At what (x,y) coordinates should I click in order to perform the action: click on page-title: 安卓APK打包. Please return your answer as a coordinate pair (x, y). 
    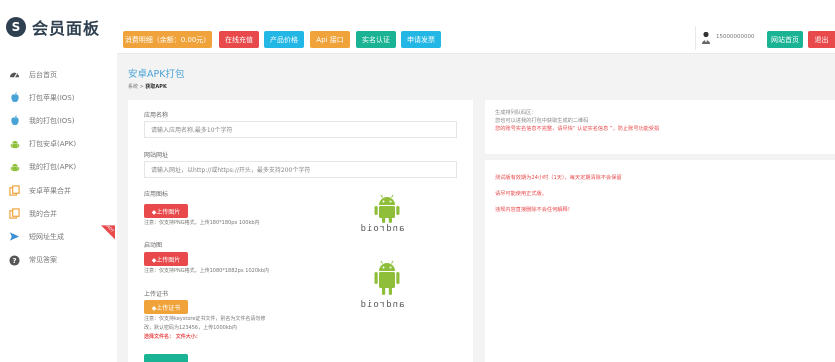
    Looking at the image, I should click on (156, 74).